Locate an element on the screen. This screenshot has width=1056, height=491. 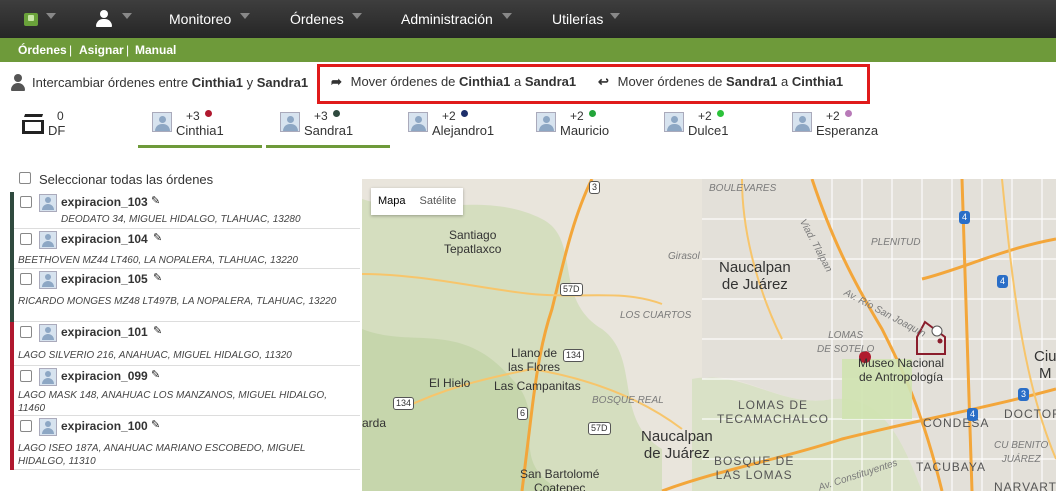
agent-tab-dulce1: +2 Dulce1 is located at coordinates (720, 128).